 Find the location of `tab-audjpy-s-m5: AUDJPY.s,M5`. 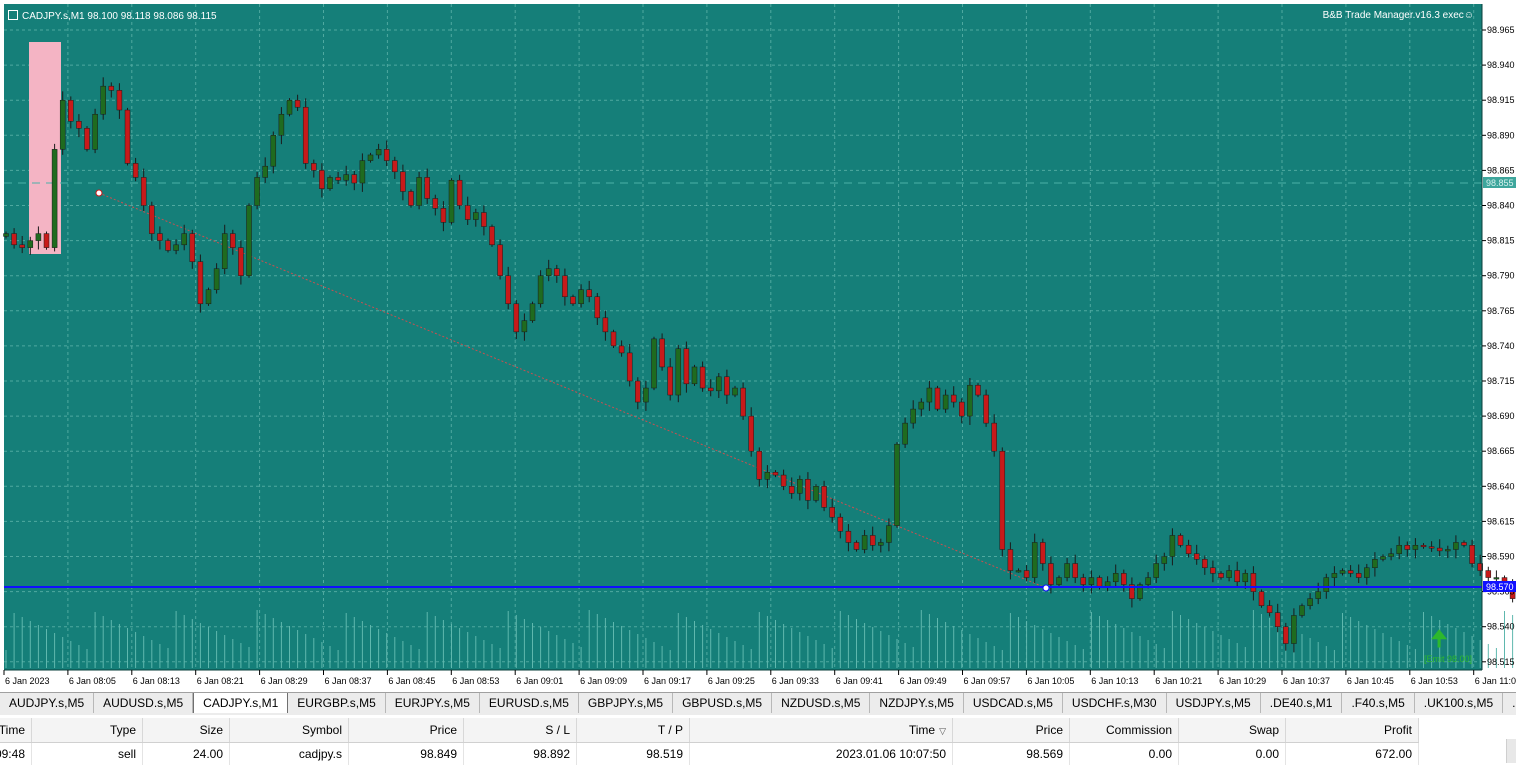

tab-audjpy-s-m5: AUDJPY.s,M5 is located at coordinates (47, 703).